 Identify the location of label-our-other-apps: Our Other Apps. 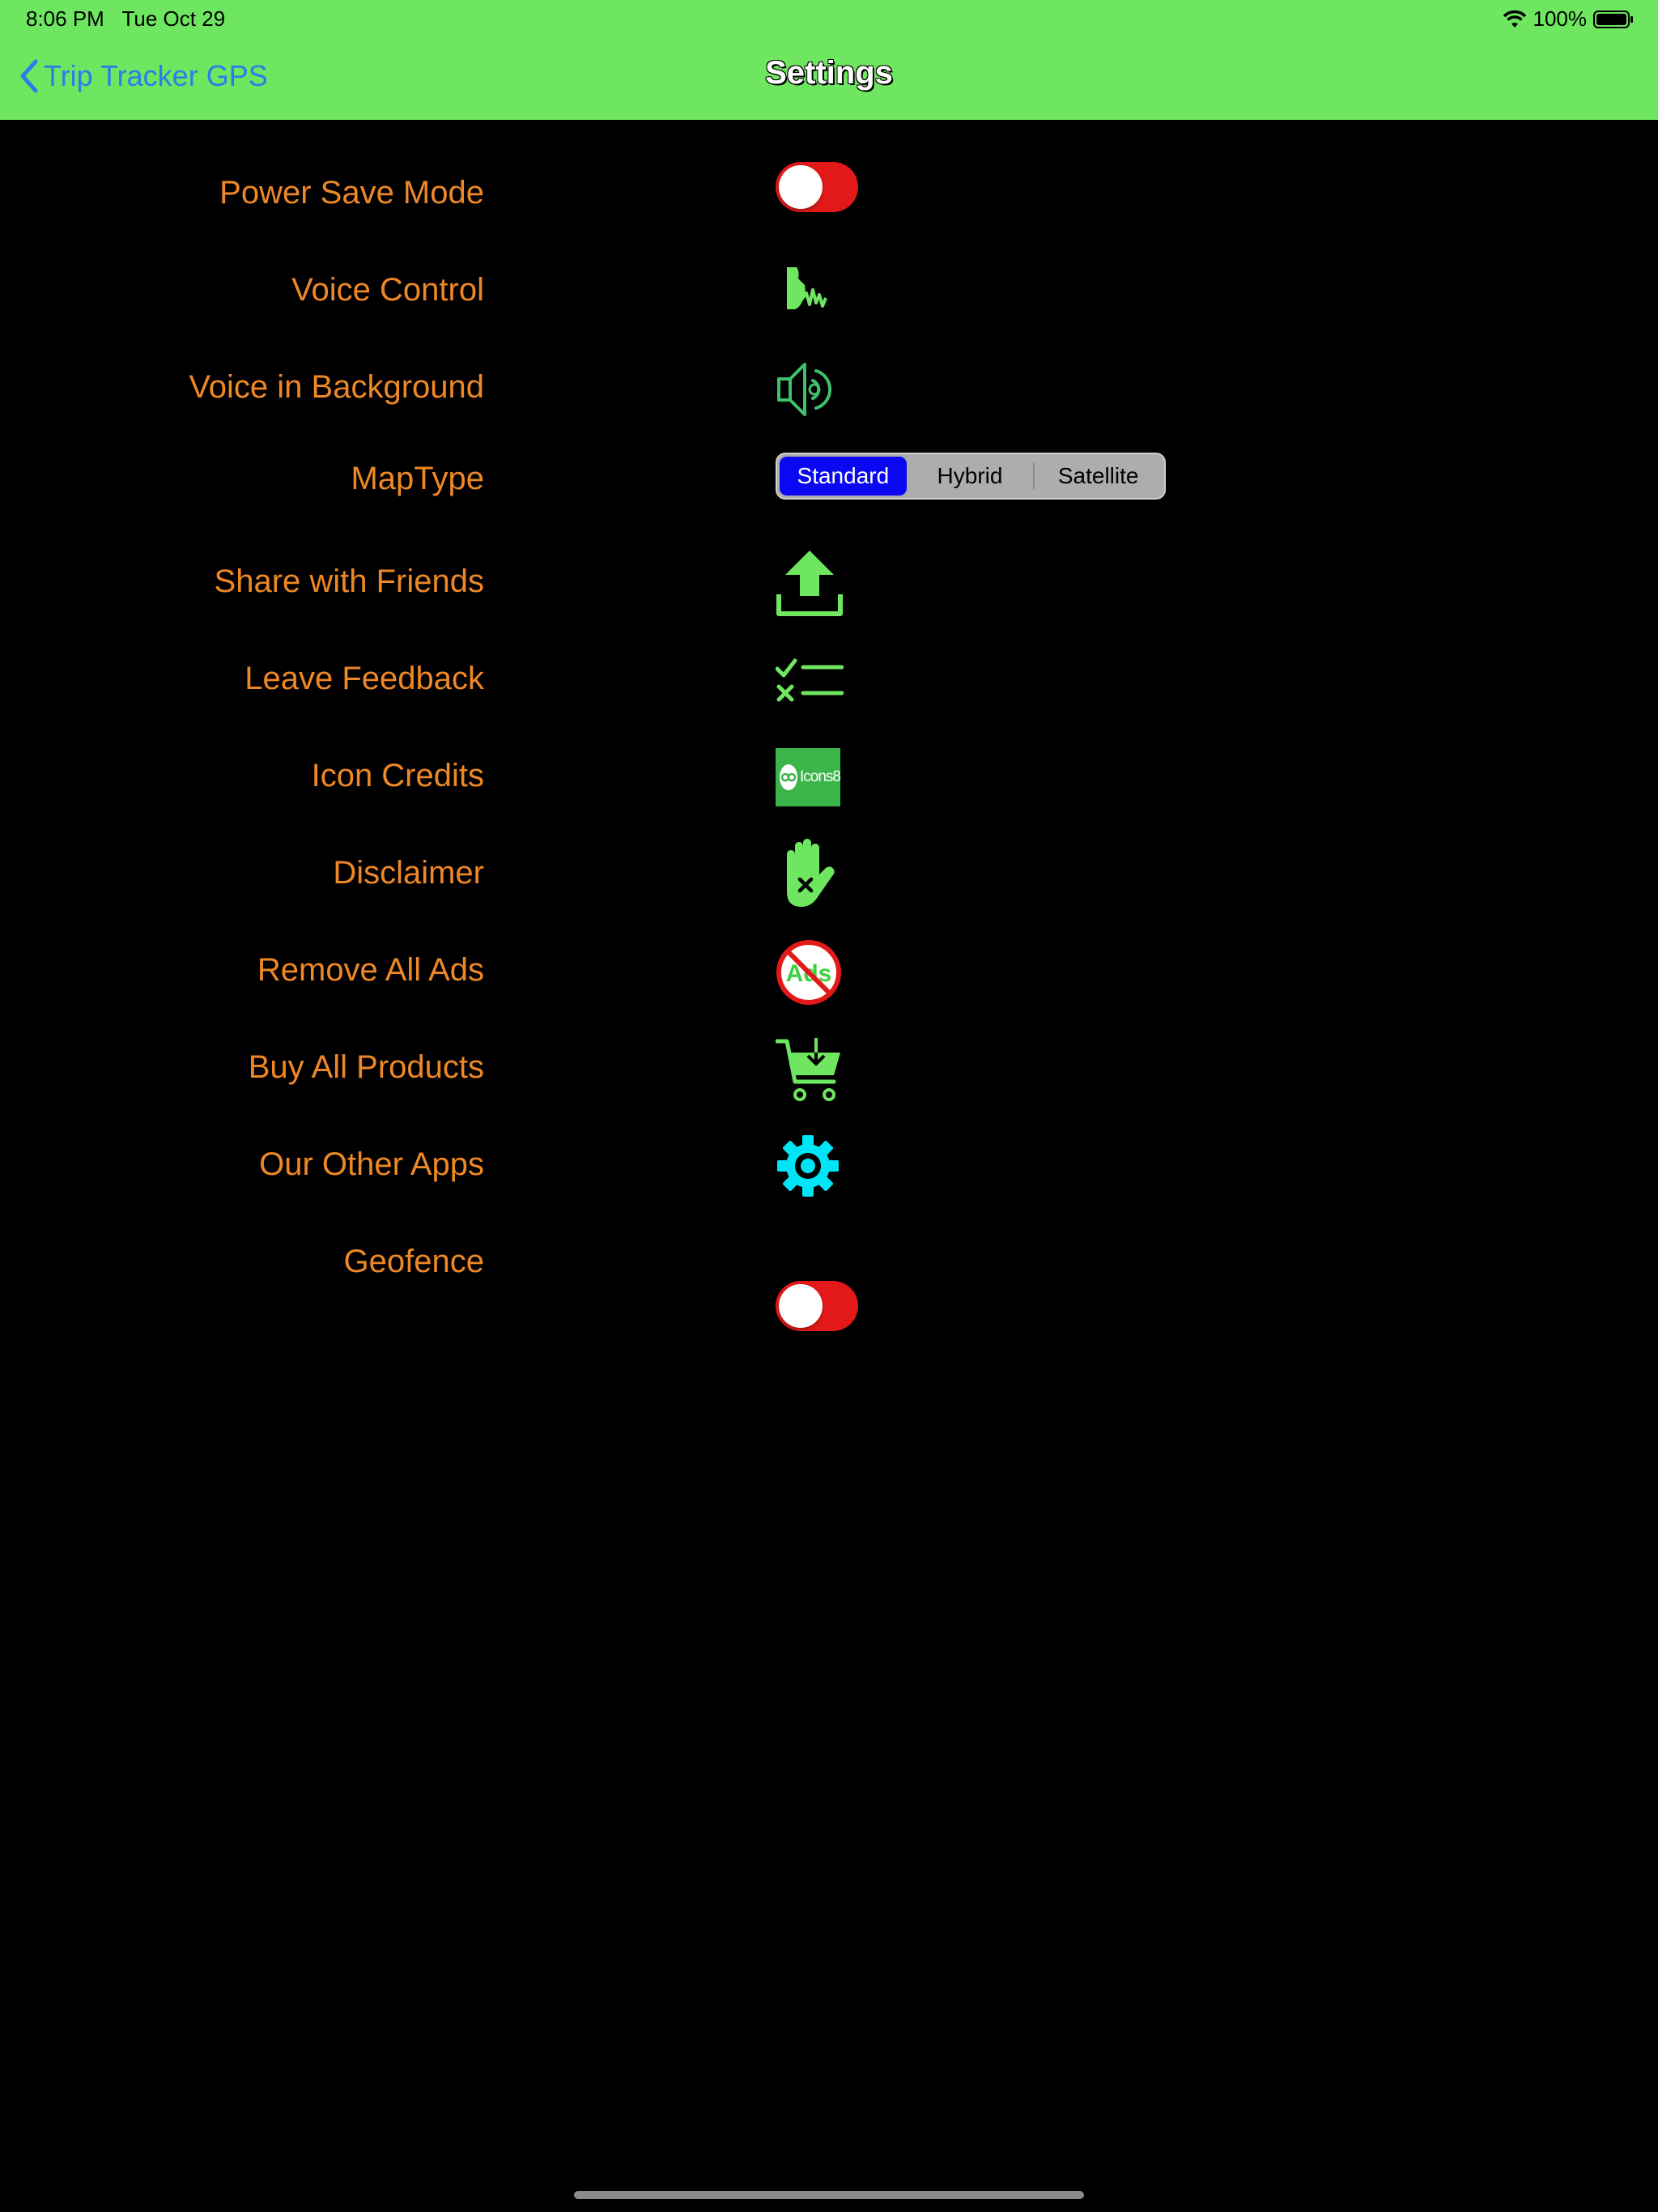
(371, 1164).